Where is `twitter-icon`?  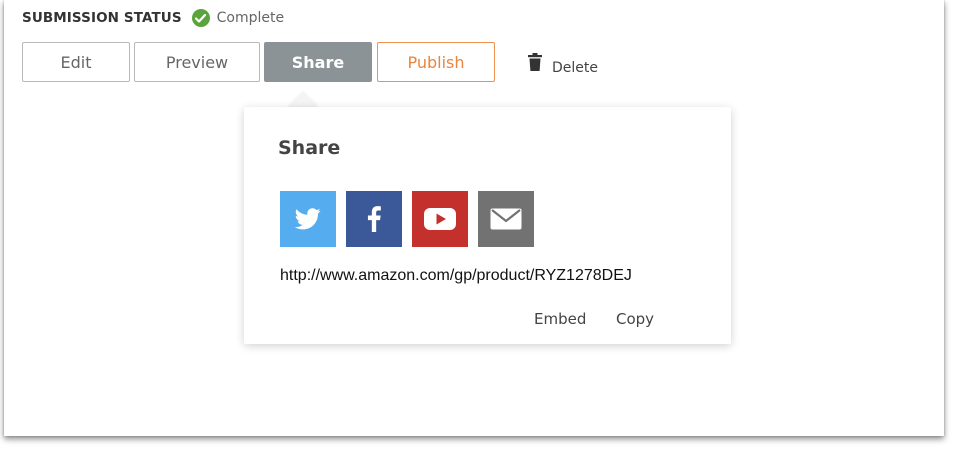
twitter-icon is located at coordinates (308, 219).